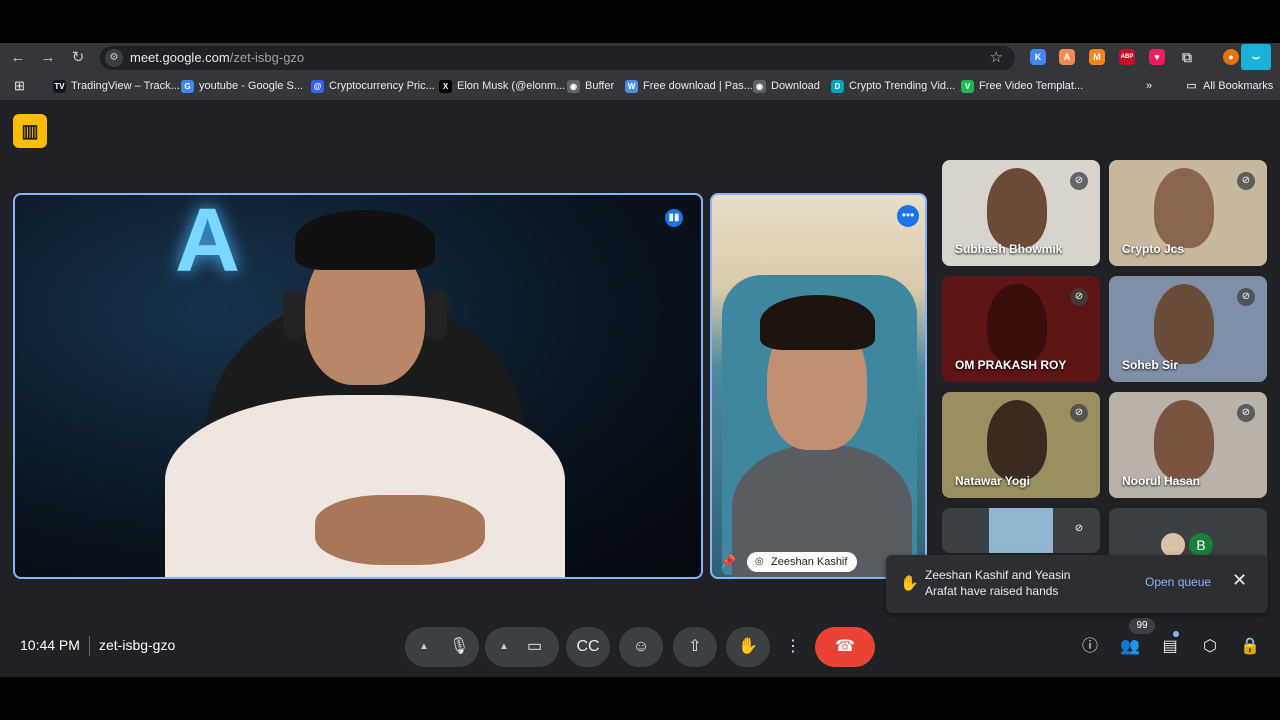 The height and width of the screenshot is (720, 1280). I want to click on heart-extension-icon: ♥, so click(1157, 57).